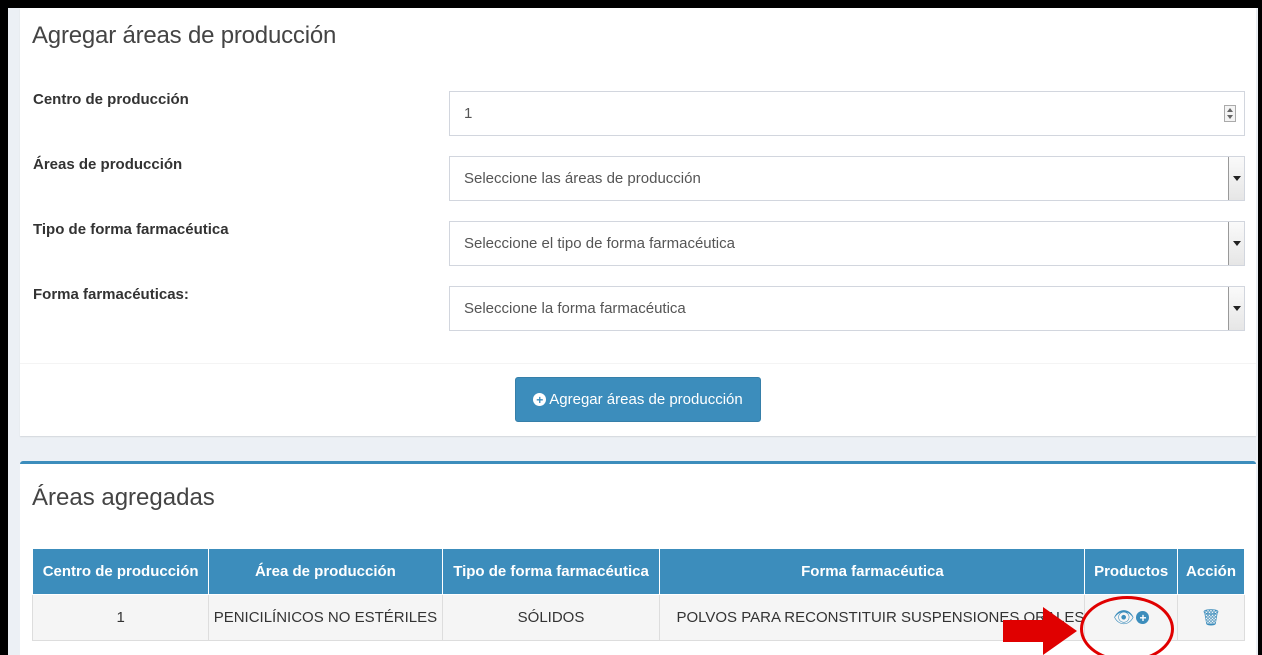  I want to click on cell-tipo: SÓLIDOS, so click(551, 617).